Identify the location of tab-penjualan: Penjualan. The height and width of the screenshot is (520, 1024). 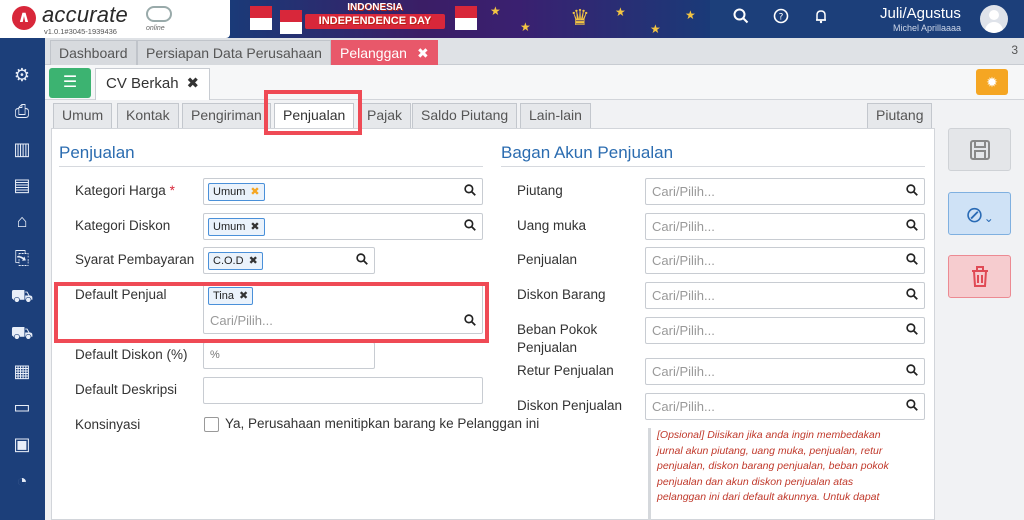
(314, 116).